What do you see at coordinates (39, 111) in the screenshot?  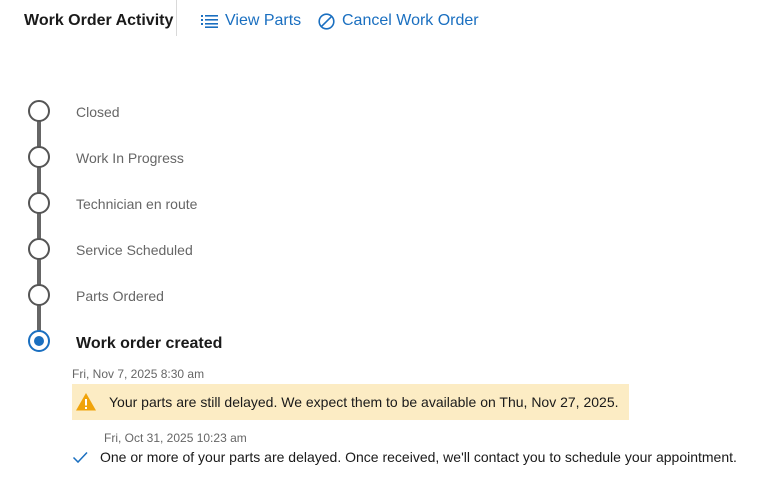 I see `step-marker-closed` at bounding box center [39, 111].